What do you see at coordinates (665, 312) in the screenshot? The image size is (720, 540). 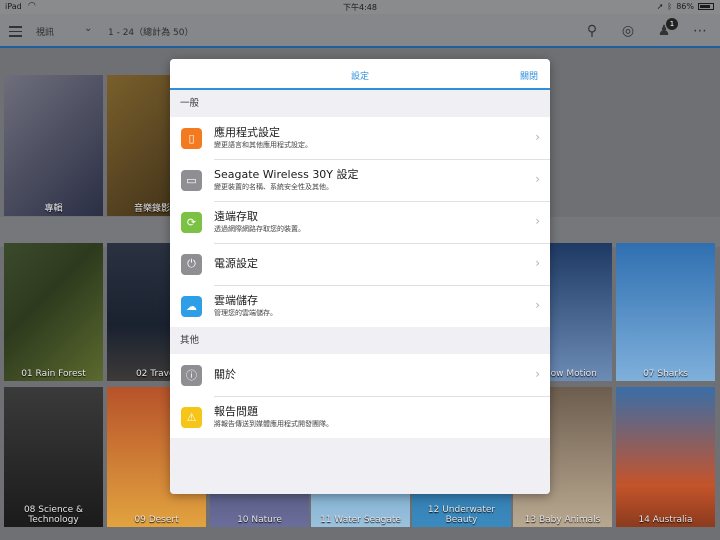 I see `media-tile: 07 Sharks` at bounding box center [665, 312].